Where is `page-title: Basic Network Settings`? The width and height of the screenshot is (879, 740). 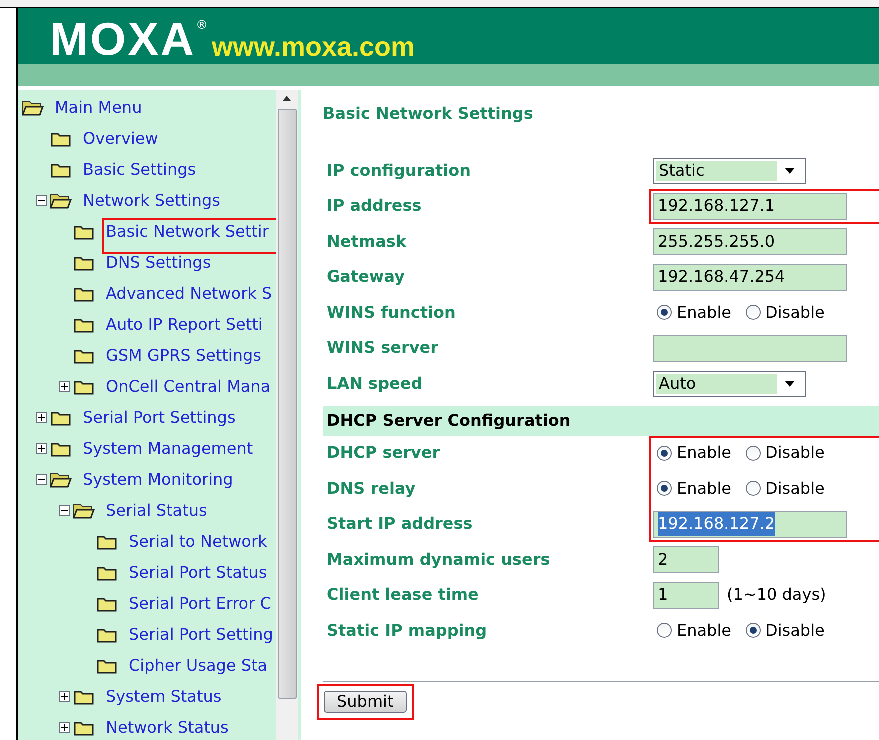 page-title: Basic Network Settings is located at coordinates (428, 114).